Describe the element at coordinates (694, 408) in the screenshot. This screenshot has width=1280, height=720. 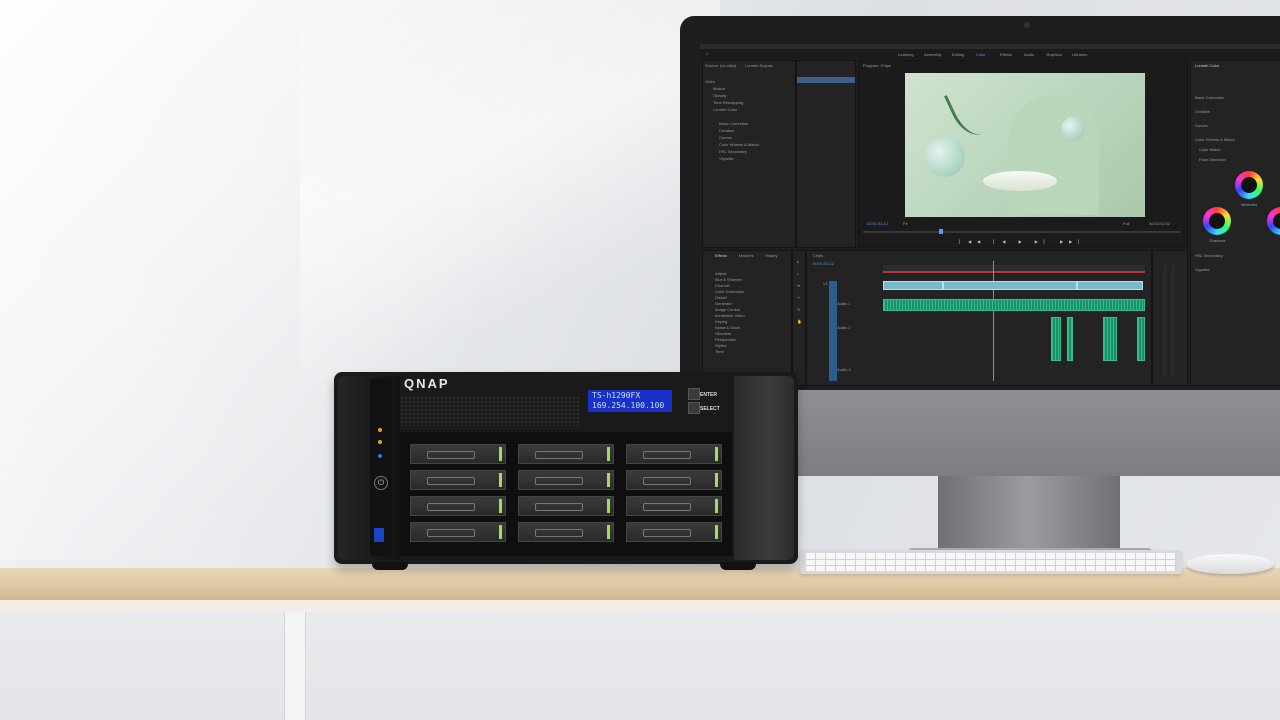
I see `select-button` at that location.